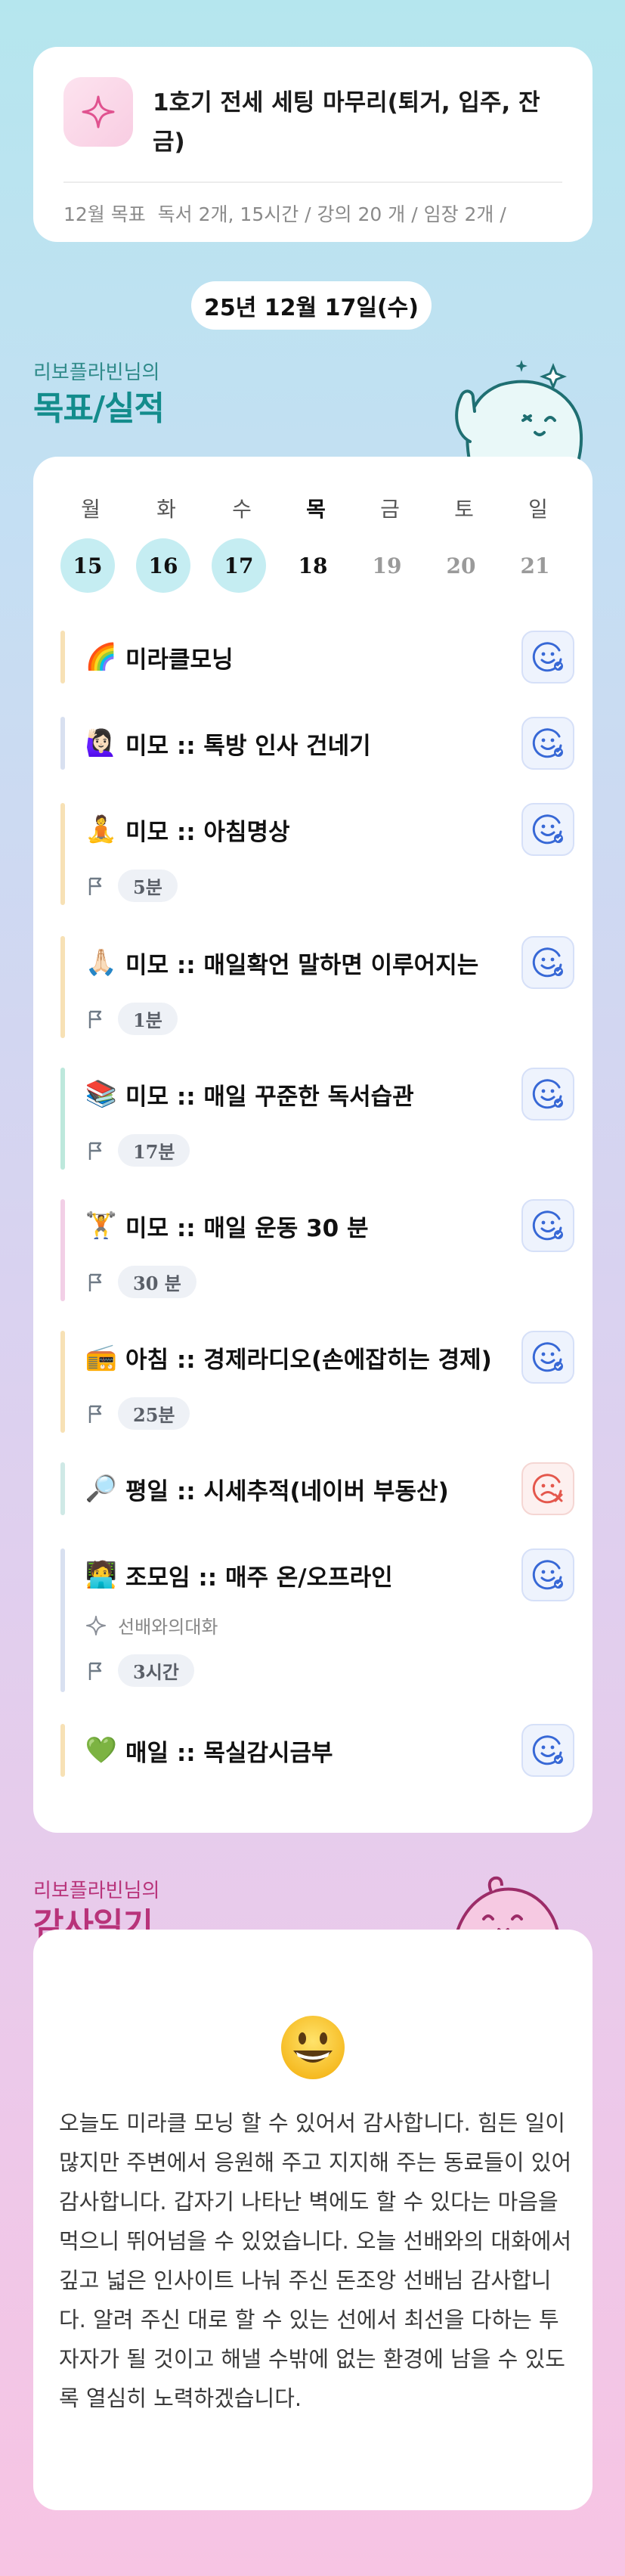  Describe the element at coordinates (154, 1150) in the screenshot. I see `duration-chip: 17분` at that location.